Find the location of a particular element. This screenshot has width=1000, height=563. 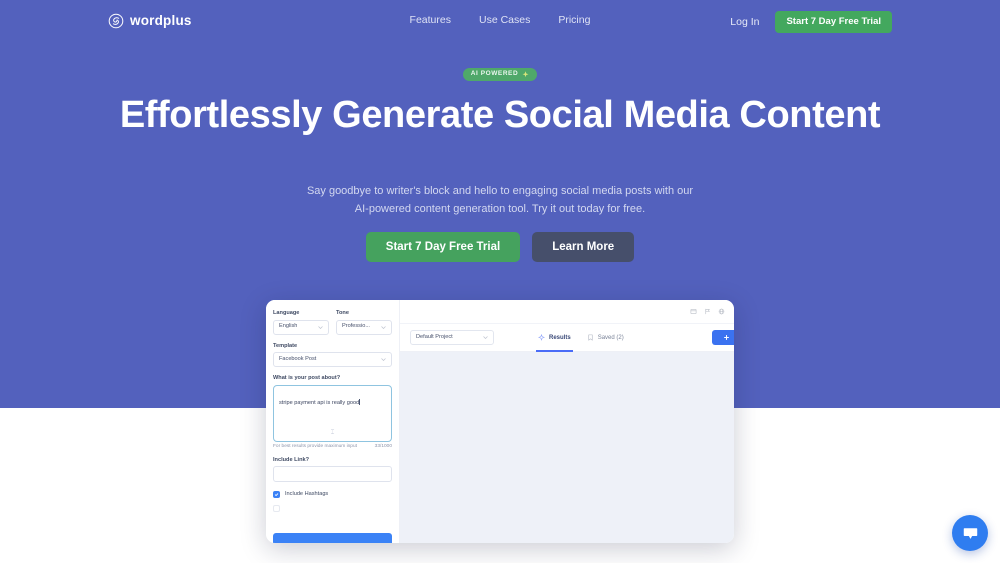

link-field: Include Link? is located at coordinates (332, 469).